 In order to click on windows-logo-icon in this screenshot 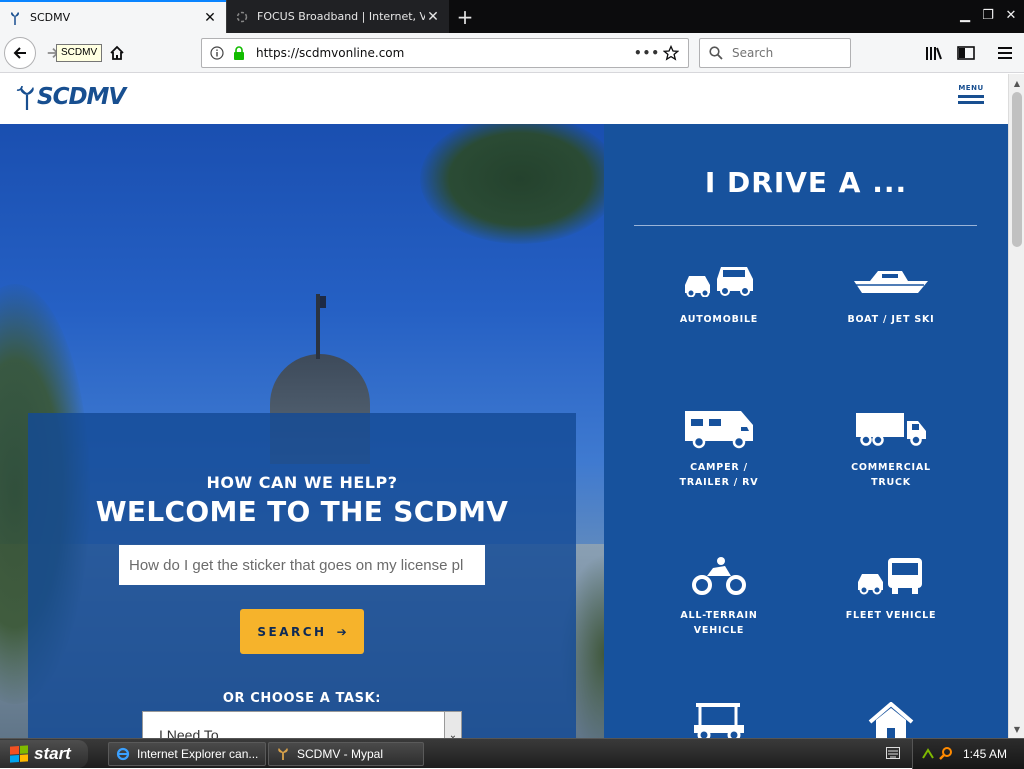, I will do `click(19, 754)`.